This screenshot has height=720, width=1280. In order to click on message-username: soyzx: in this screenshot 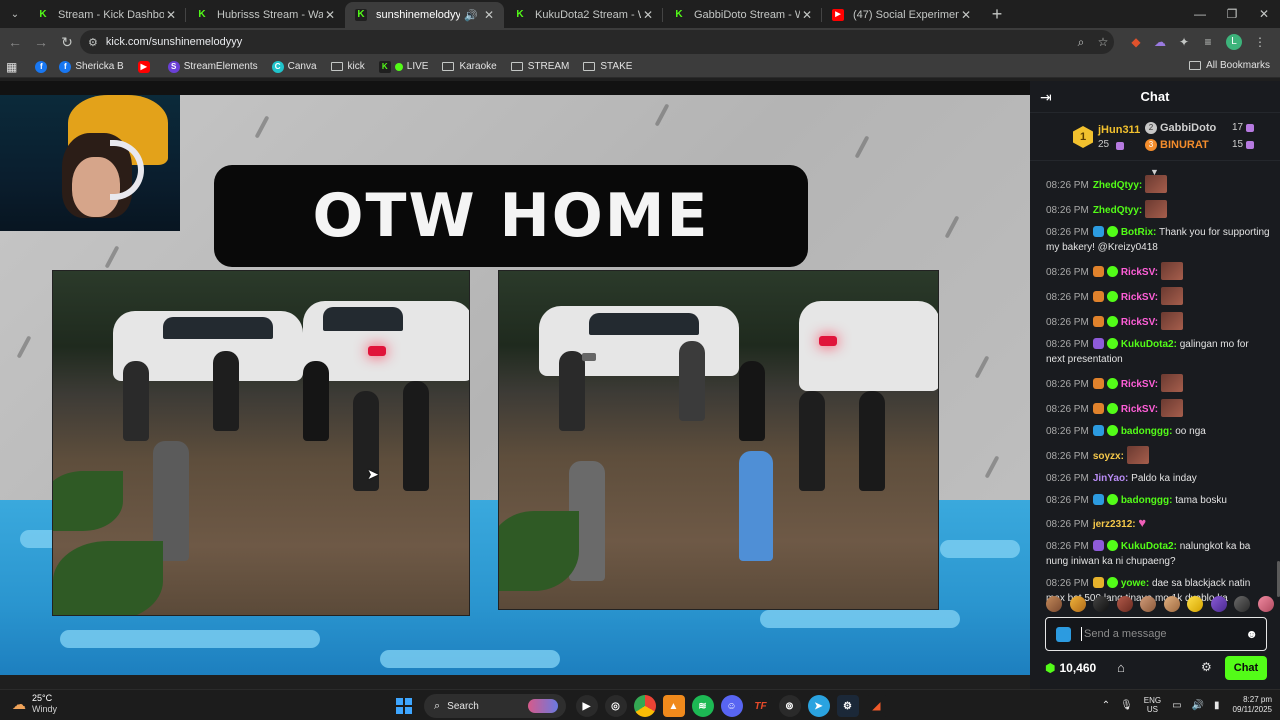, I will do `click(1108, 456)`.